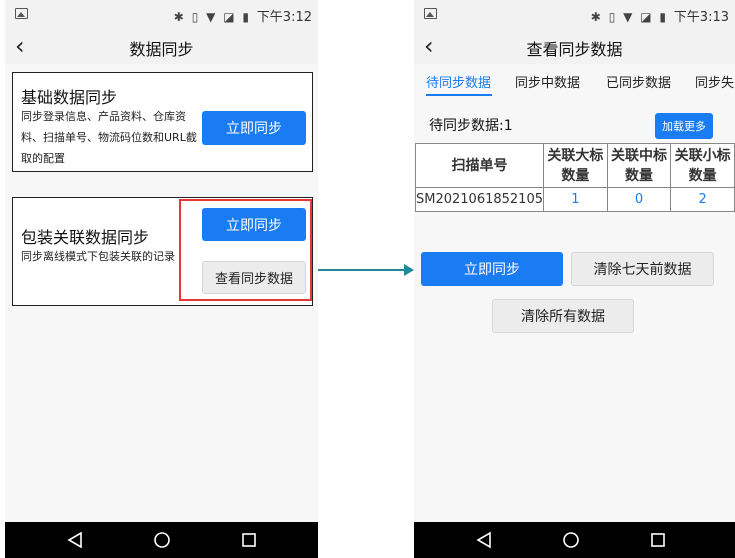  I want to click on cell-medium-count: 0, so click(639, 199).